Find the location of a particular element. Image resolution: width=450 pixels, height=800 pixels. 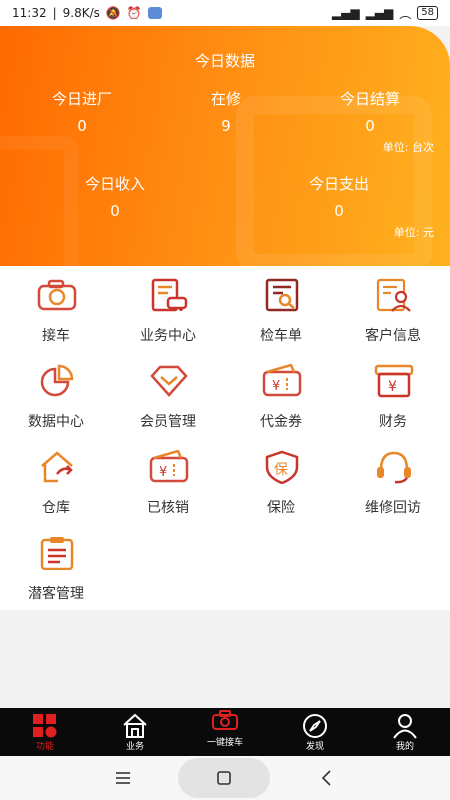

alarm-icon: ⏰ is located at coordinates (134, 13).